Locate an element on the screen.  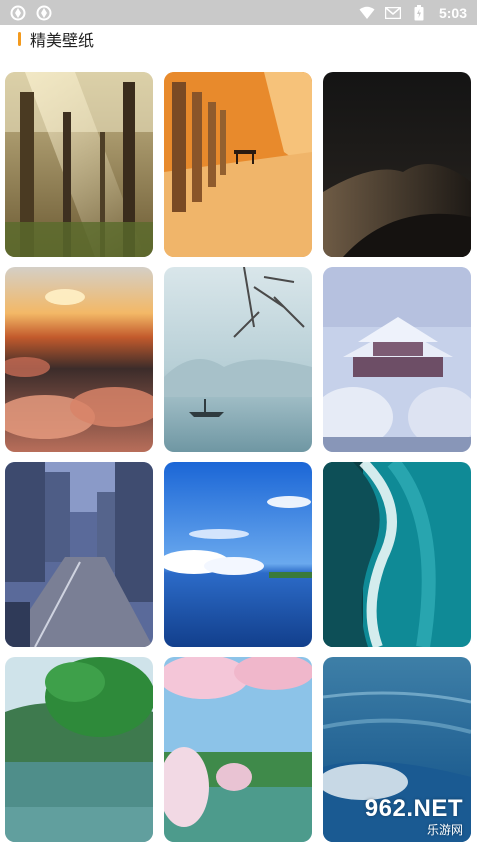
wallpaper-card-cherry-blossom-lake is located at coordinates (238, 749).